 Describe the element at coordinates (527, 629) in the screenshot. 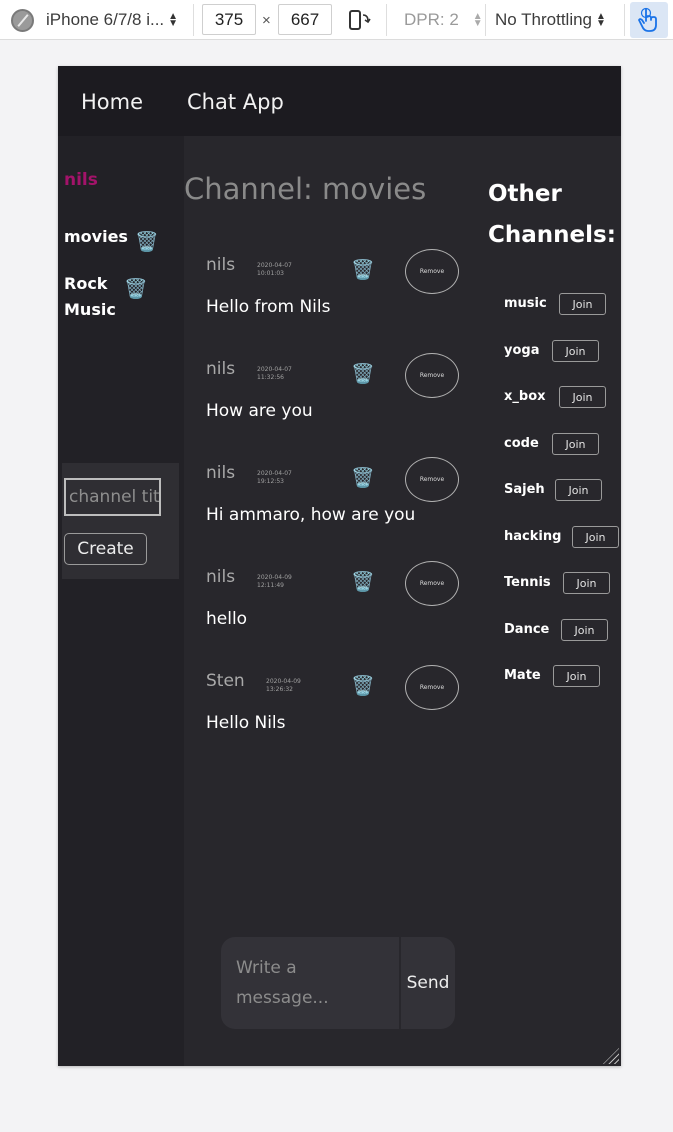

I see `other-channel-name: Dance` at that location.